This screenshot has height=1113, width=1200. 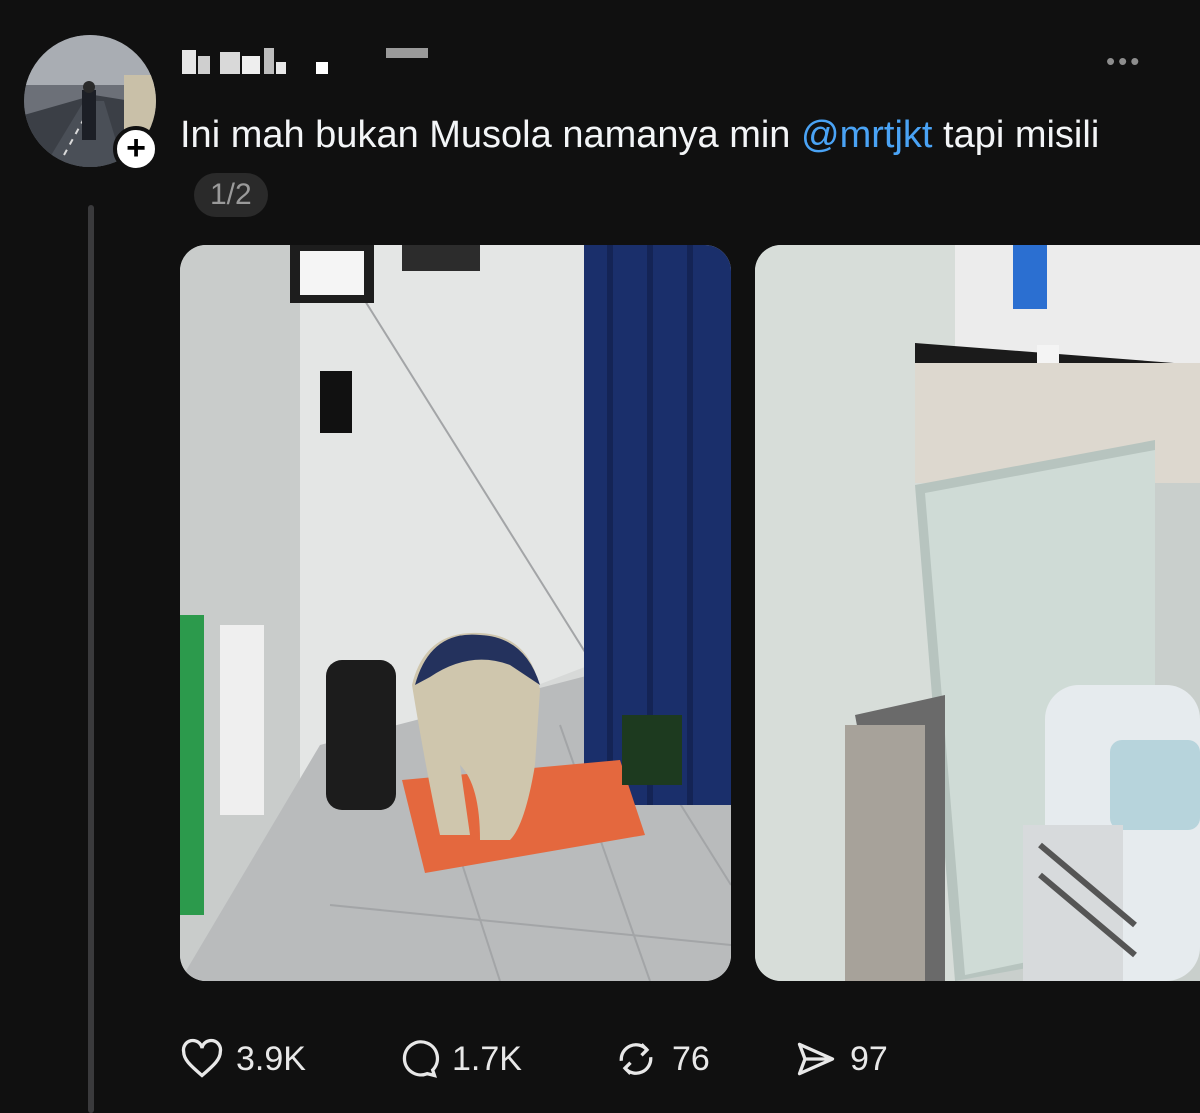 What do you see at coordinates (841, 1059) in the screenshot?
I see `share-button: 97` at bounding box center [841, 1059].